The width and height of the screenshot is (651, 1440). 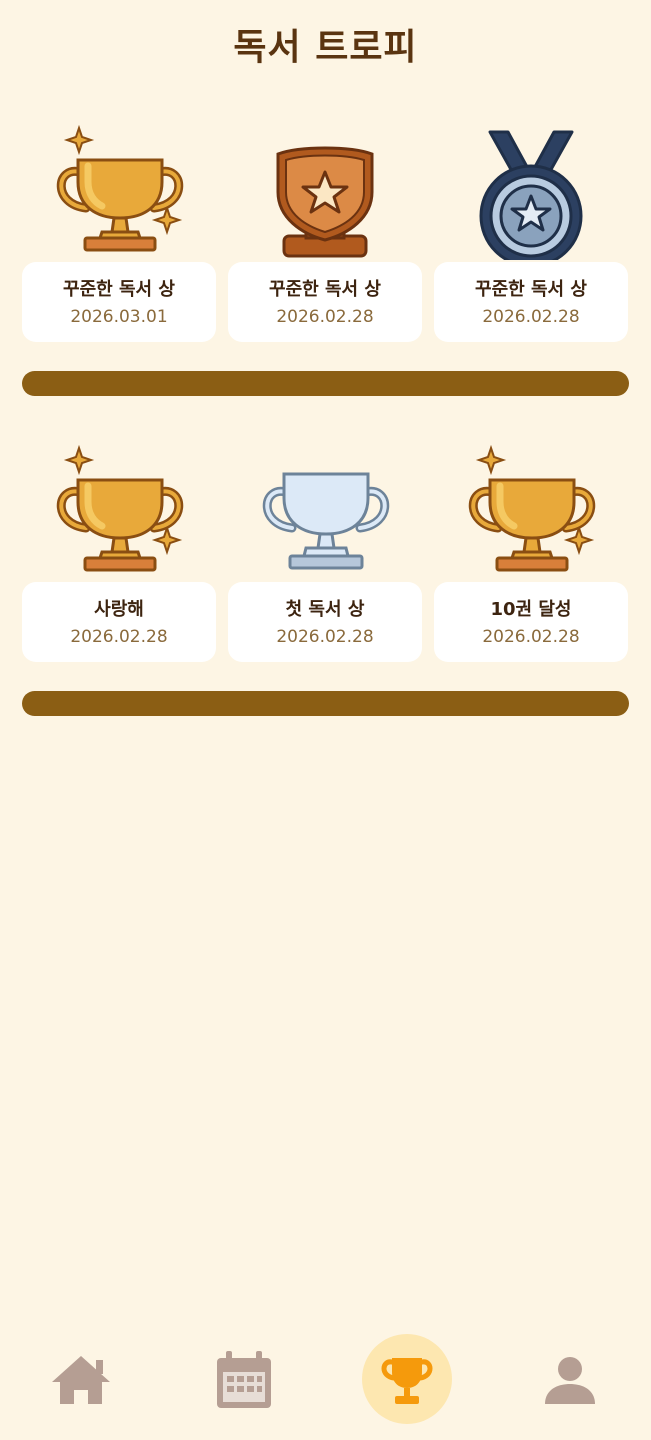 I want to click on trophy-item: 10권 달성 2026.02.28, so click(x=531, y=552).